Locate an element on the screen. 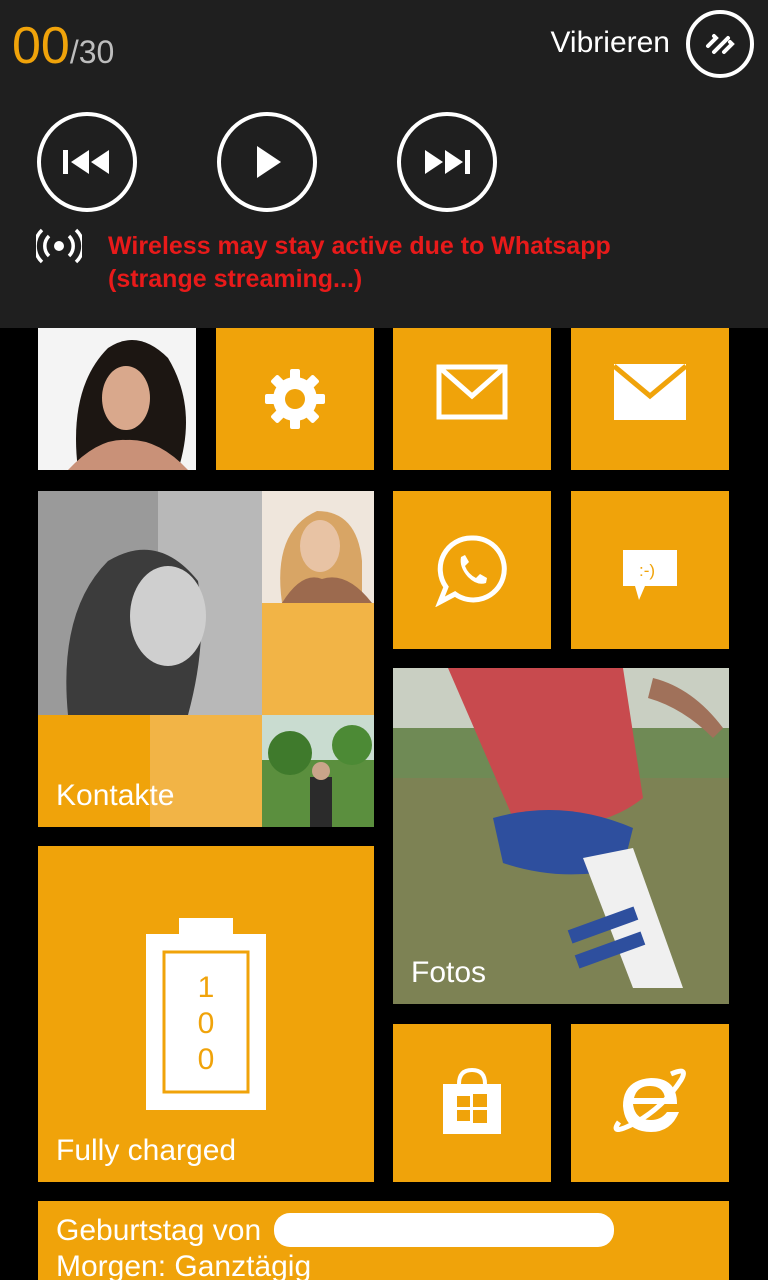 The height and width of the screenshot is (1280, 768). calendar-text: Geburtstag von Morgen: Ganztägig is located at coordinates (183, 1246).